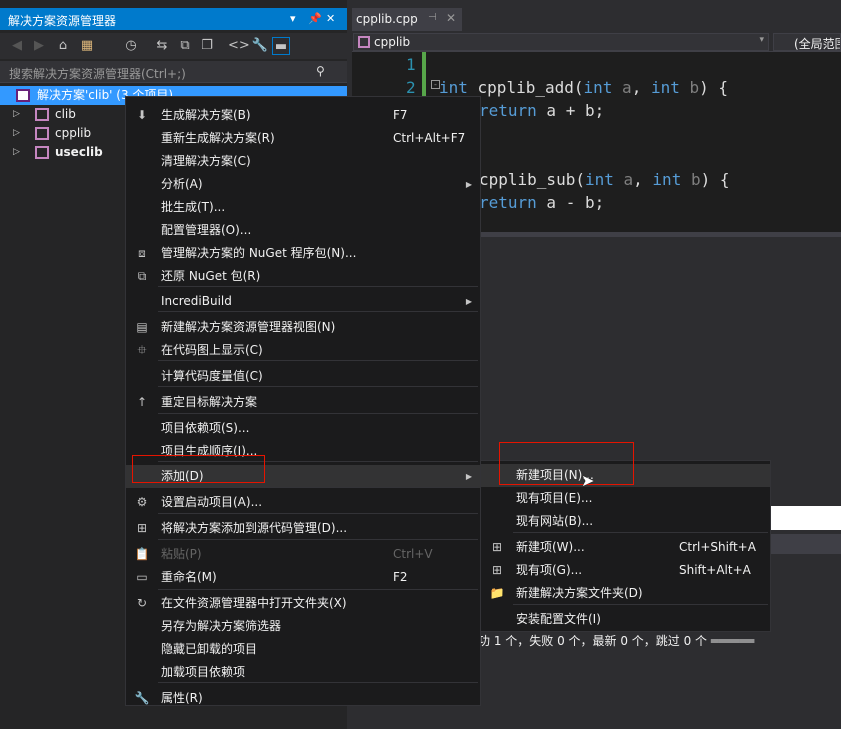  Describe the element at coordinates (212, 350) in the screenshot. I see `menu-item-label: 在代码图上显示(C)` at that location.